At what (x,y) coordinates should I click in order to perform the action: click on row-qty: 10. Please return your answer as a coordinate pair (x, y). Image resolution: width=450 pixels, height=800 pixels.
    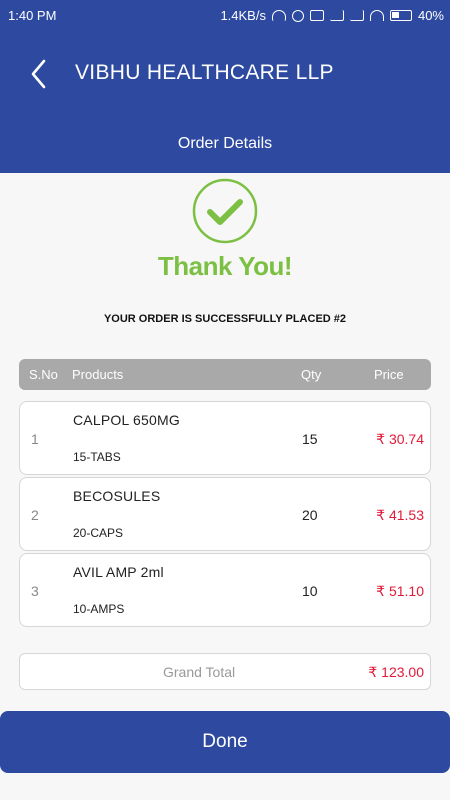
    Looking at the image, I should click on (310, 591).